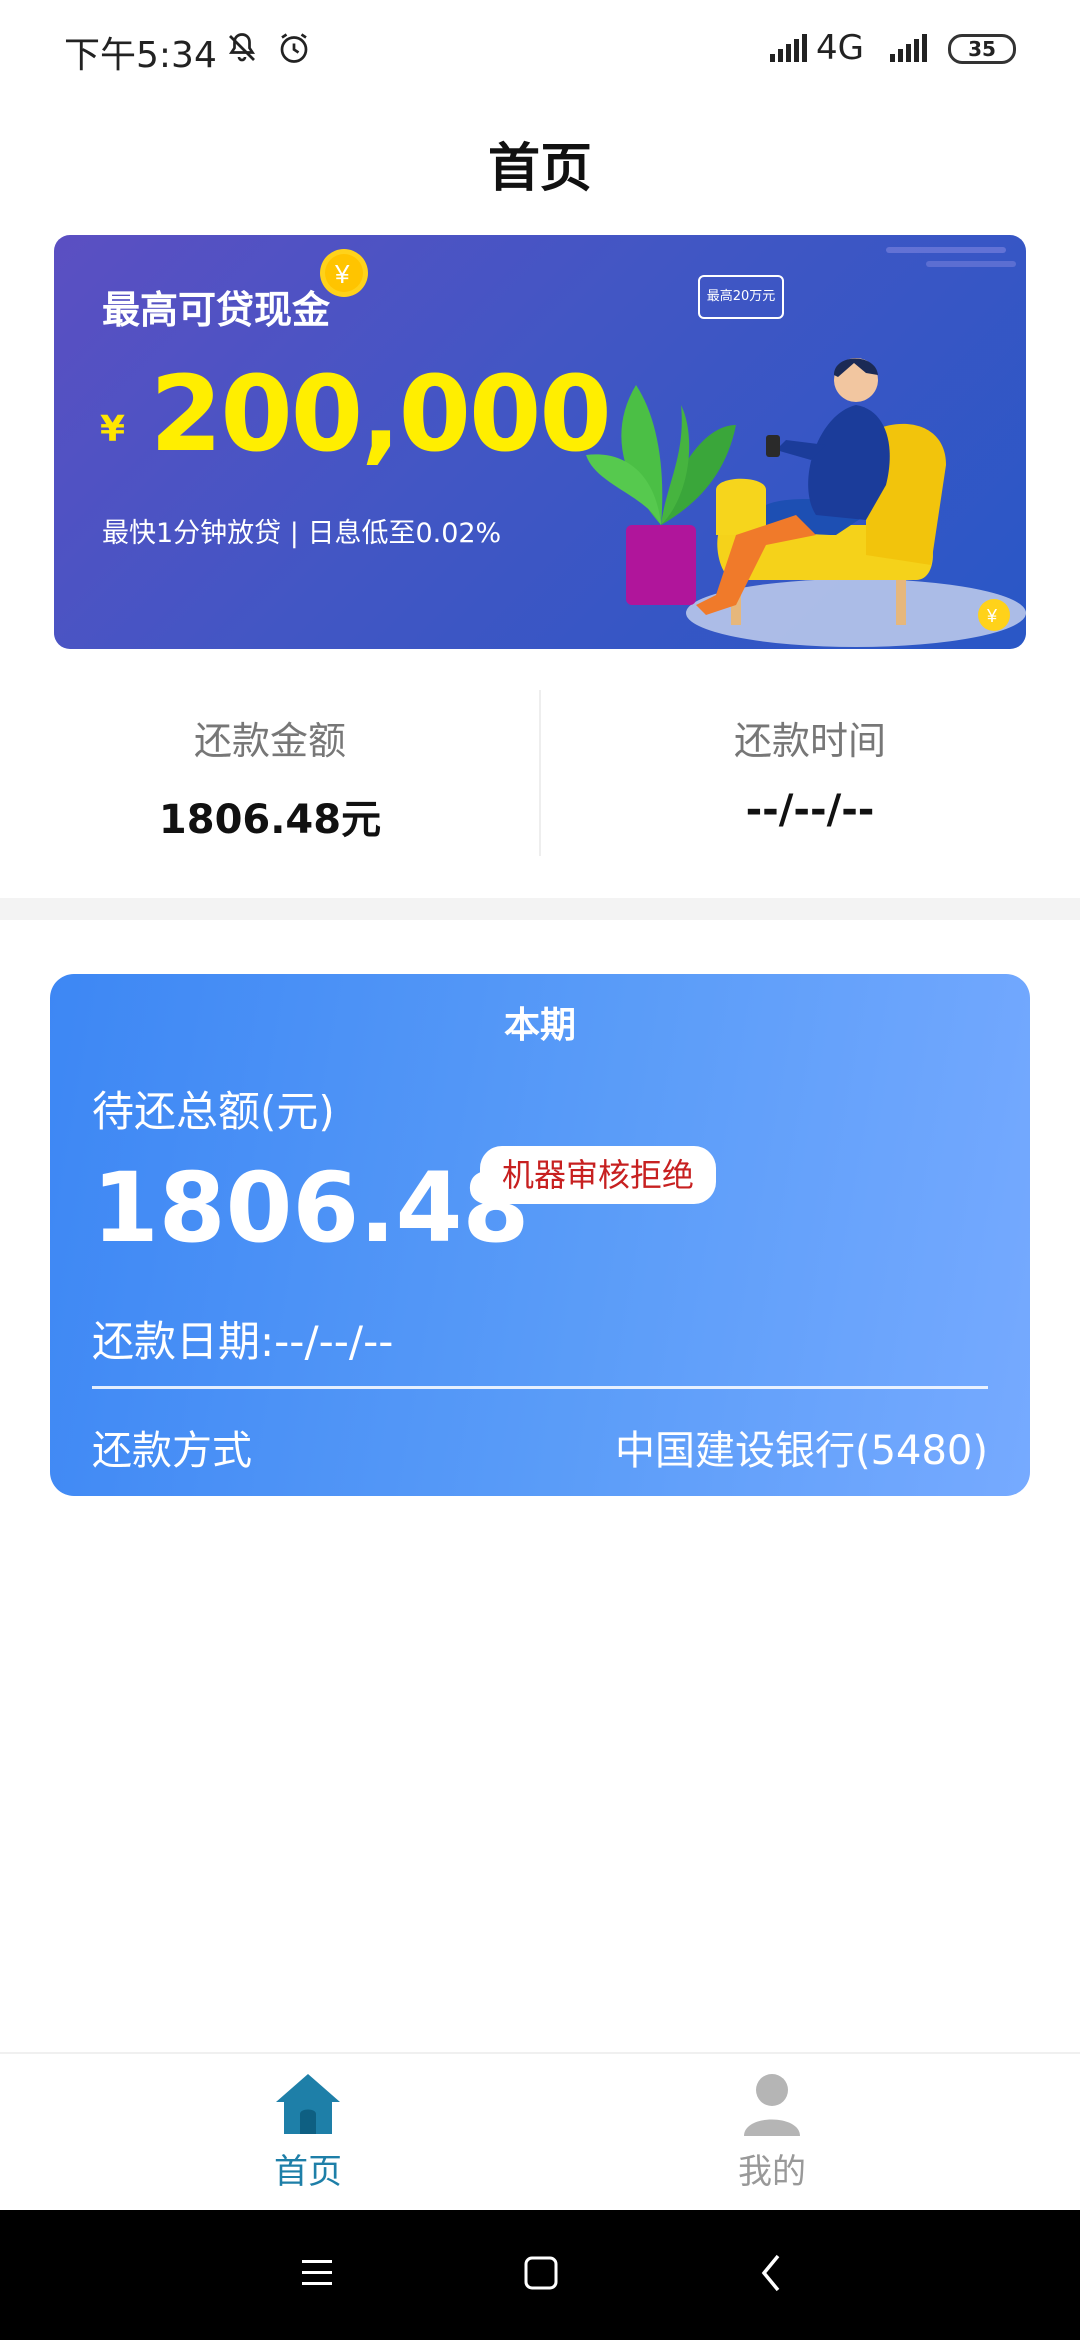 This screenshot has height=2340, width=1080. I want to click on status-badge: 机器审核拒绝, so click(598, 1175).